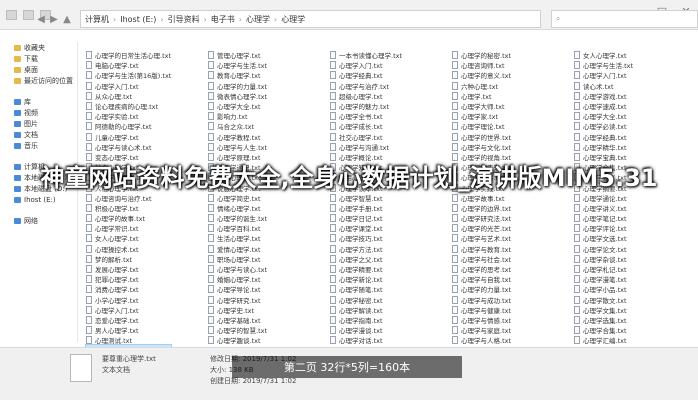  Describe the element at coordinates (128, 126) in the screenshot. I see `file-item: 阿德勒的心理学.txt` at that location.